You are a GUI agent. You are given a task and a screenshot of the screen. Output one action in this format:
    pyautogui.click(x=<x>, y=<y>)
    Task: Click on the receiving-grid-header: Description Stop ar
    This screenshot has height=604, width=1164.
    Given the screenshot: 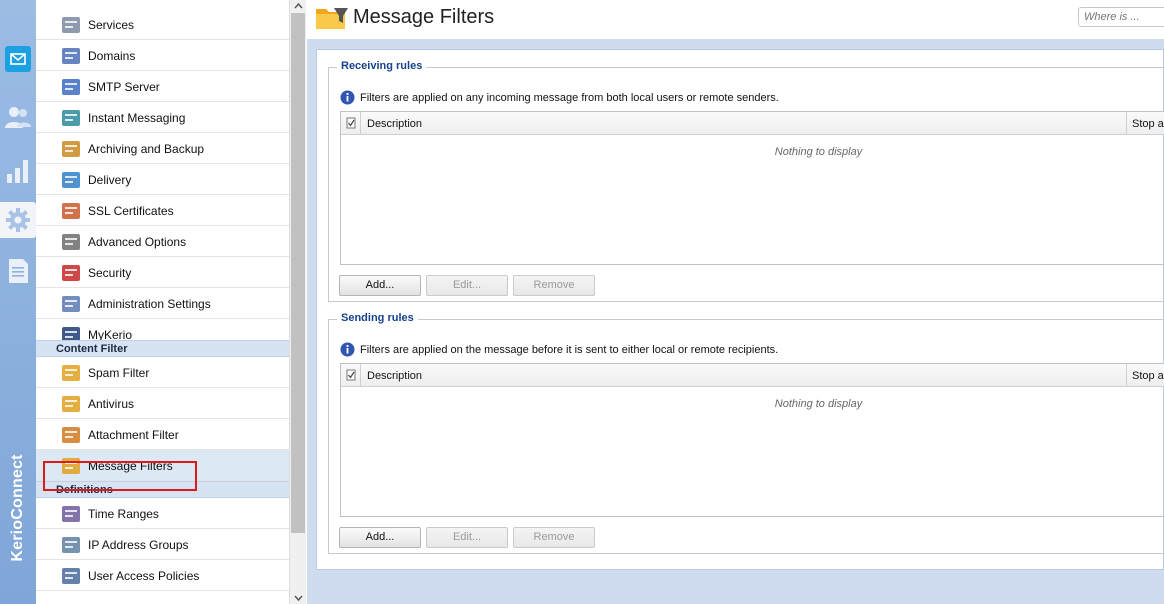 What is the action you would take?
    pyautogui.click(x=752, y=123)
    